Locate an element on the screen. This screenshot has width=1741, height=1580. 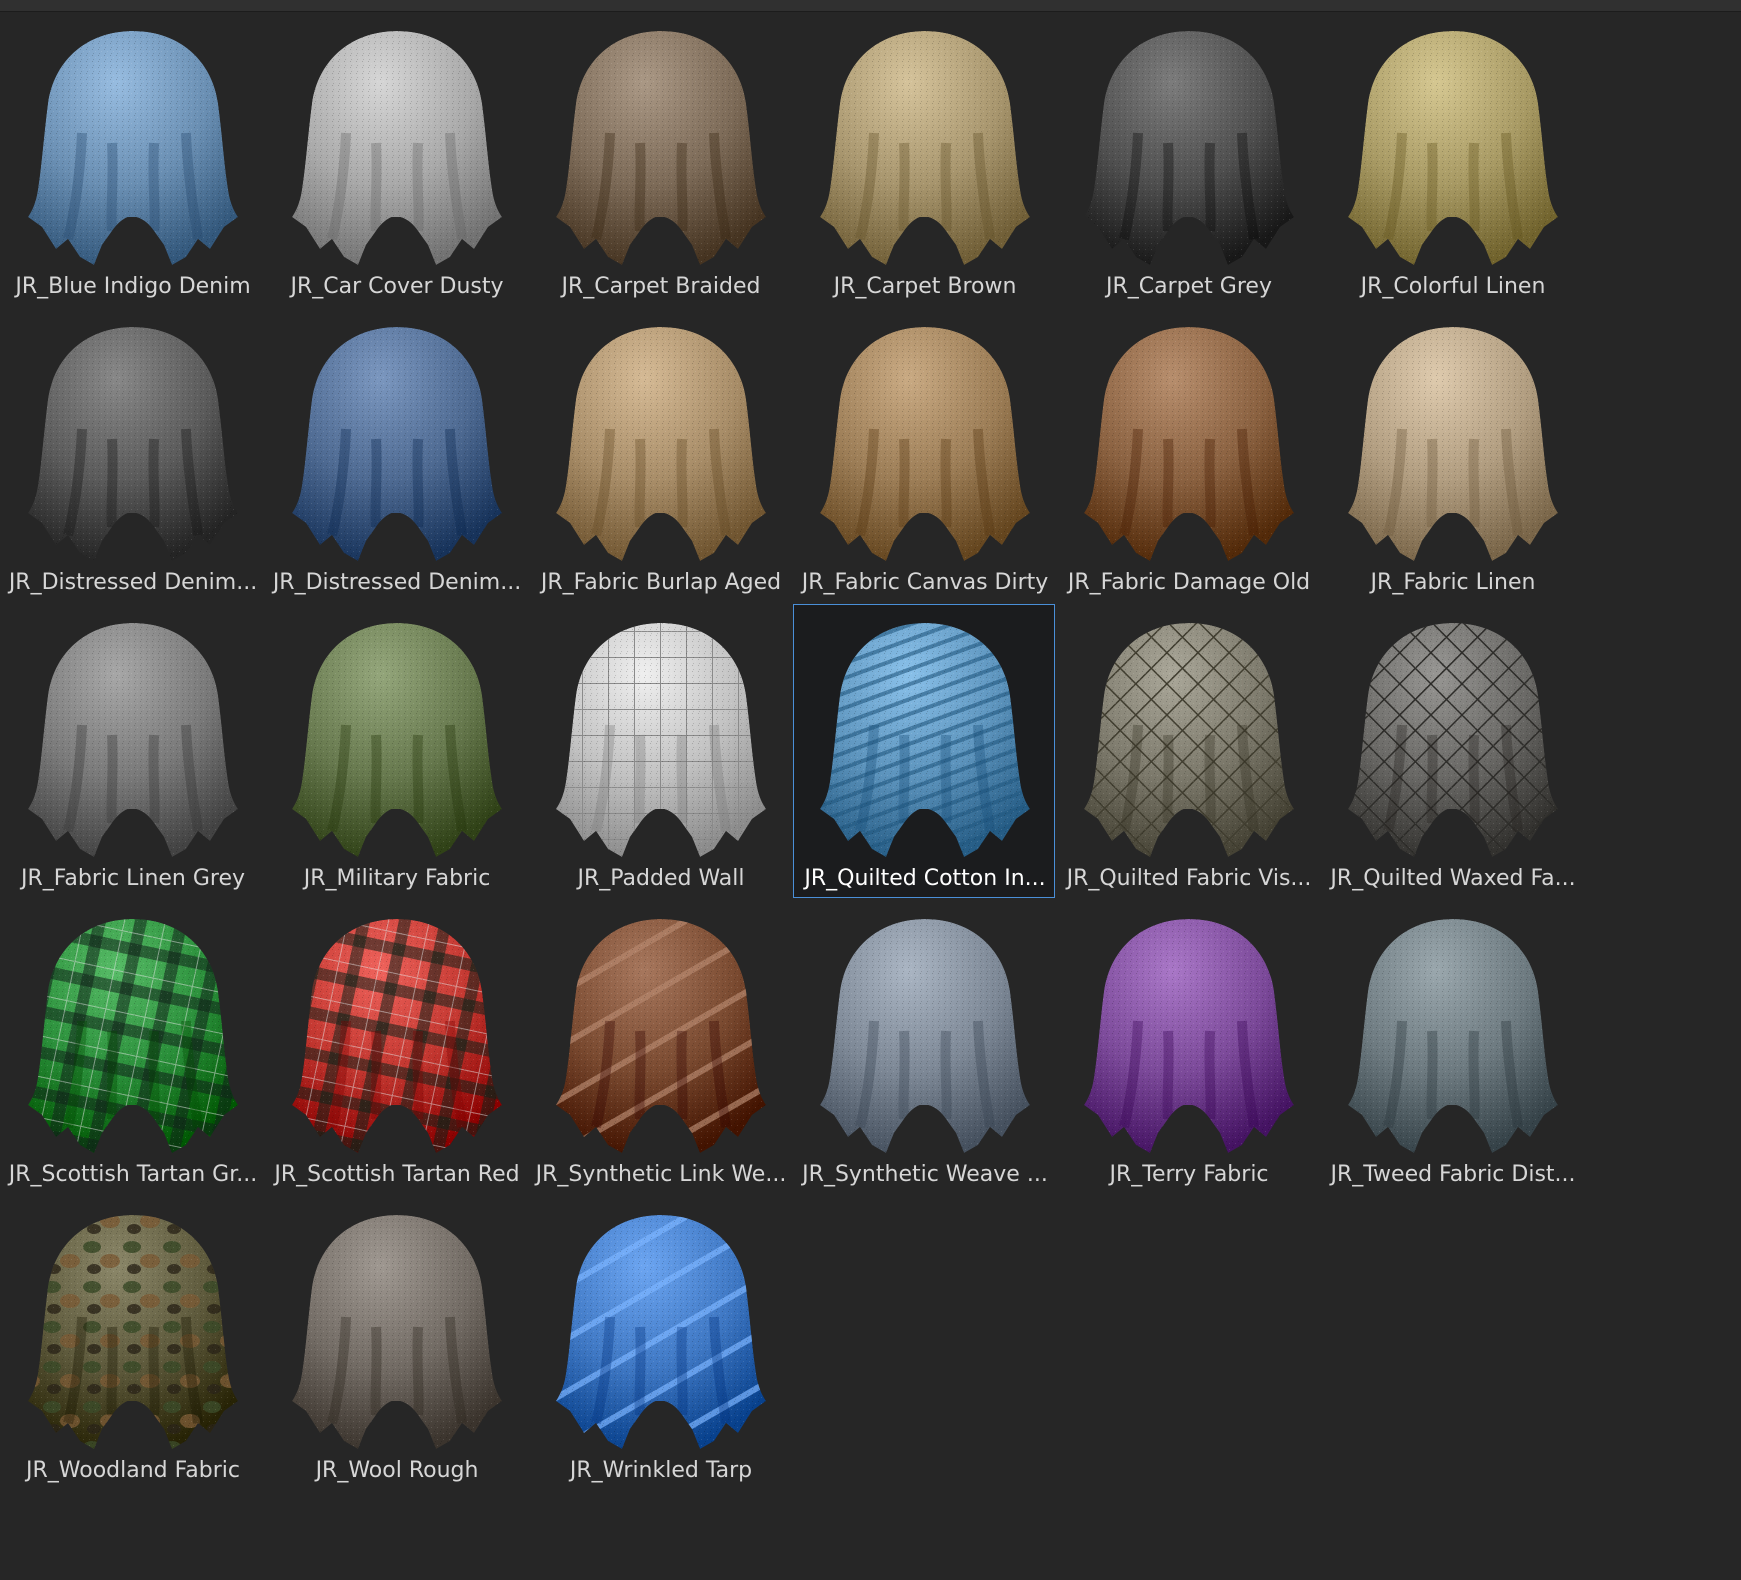
material-tile: JR_Military Fabric is located at coordinates (396, 751).